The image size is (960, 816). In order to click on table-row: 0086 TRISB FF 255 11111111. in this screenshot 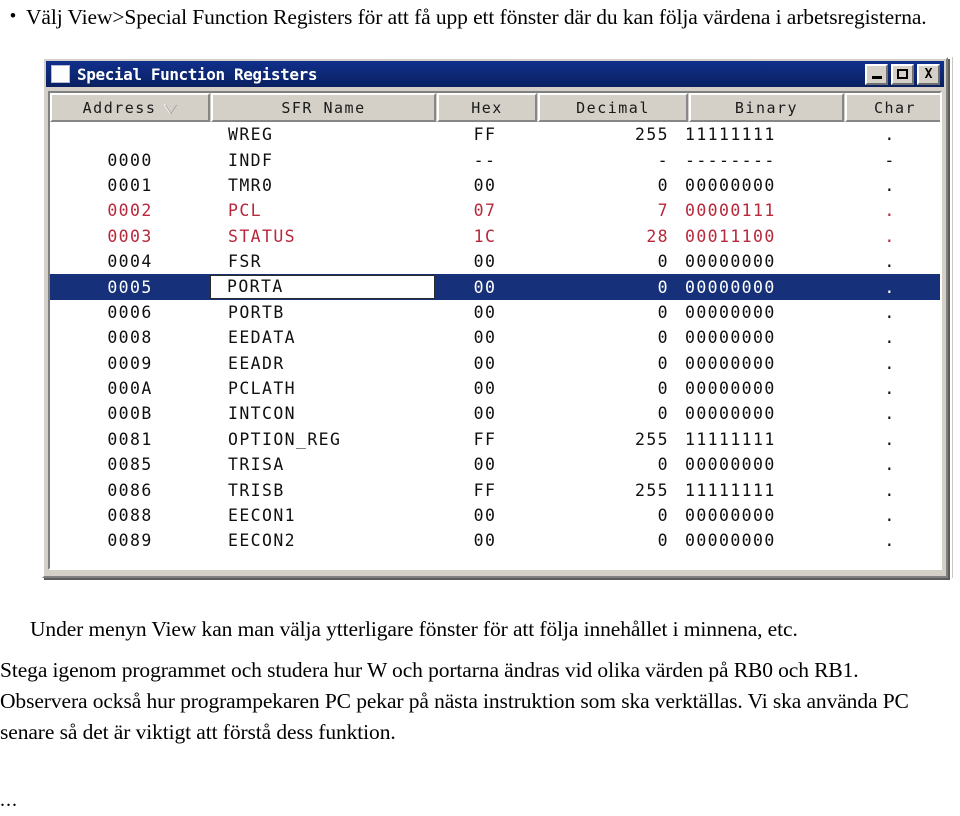, I will do `click(495, 489)`.